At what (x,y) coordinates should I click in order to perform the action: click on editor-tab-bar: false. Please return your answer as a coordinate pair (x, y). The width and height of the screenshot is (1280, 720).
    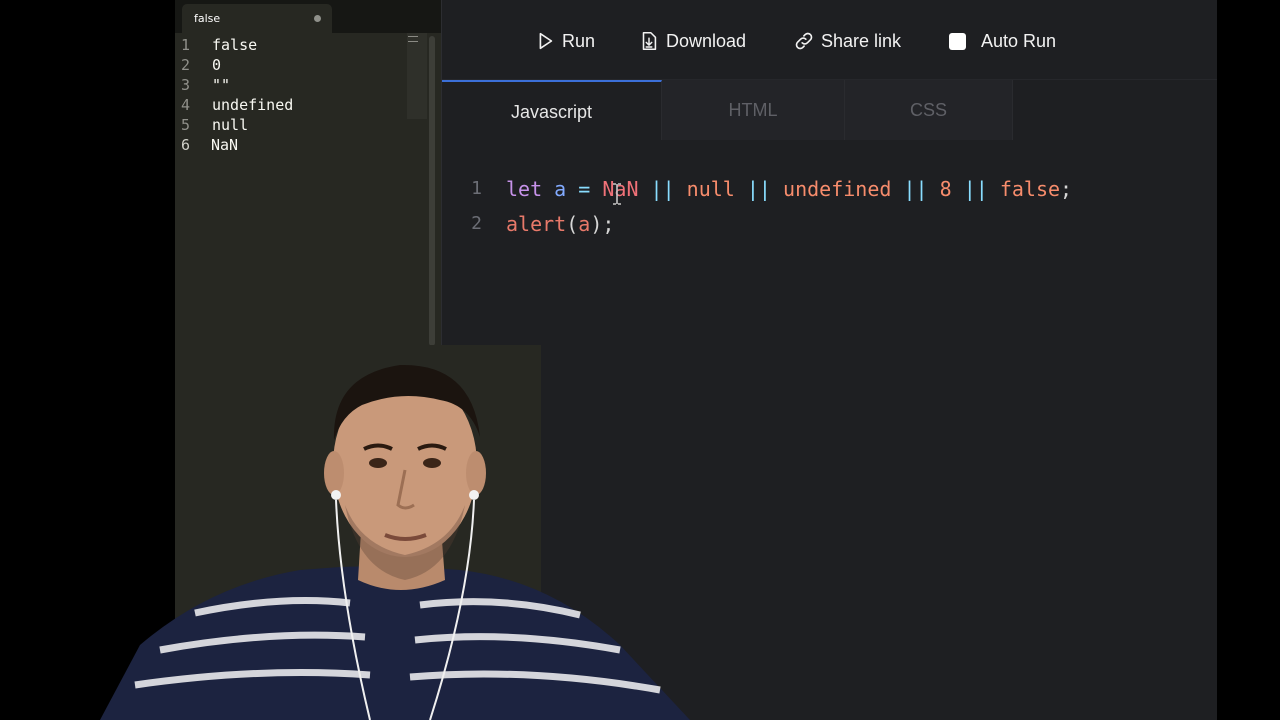
    Looking at the image, I should click on (308, 16).